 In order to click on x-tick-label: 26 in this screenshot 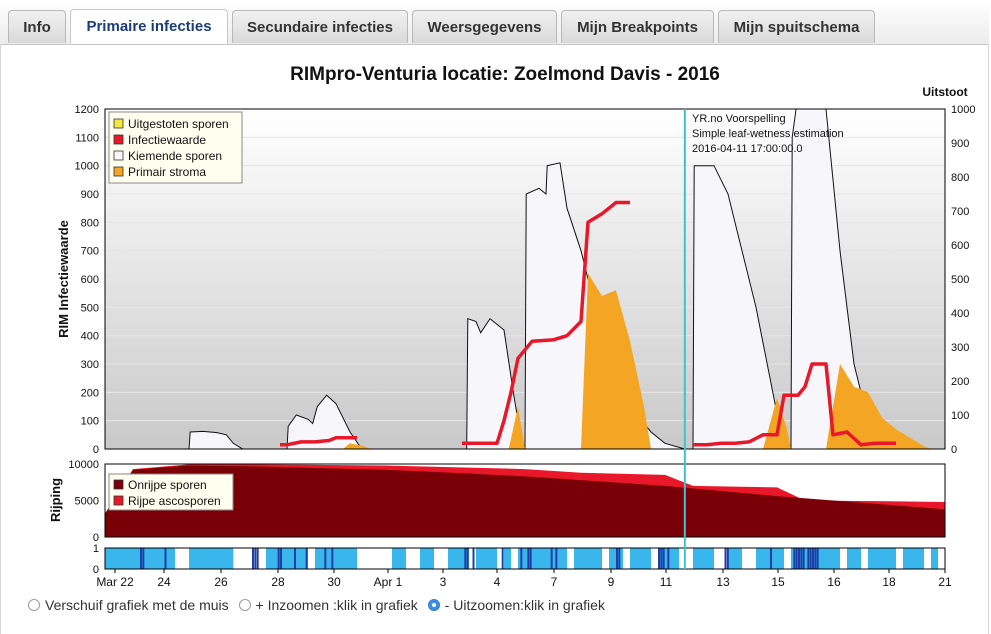, I will do `click(221, 582)`.